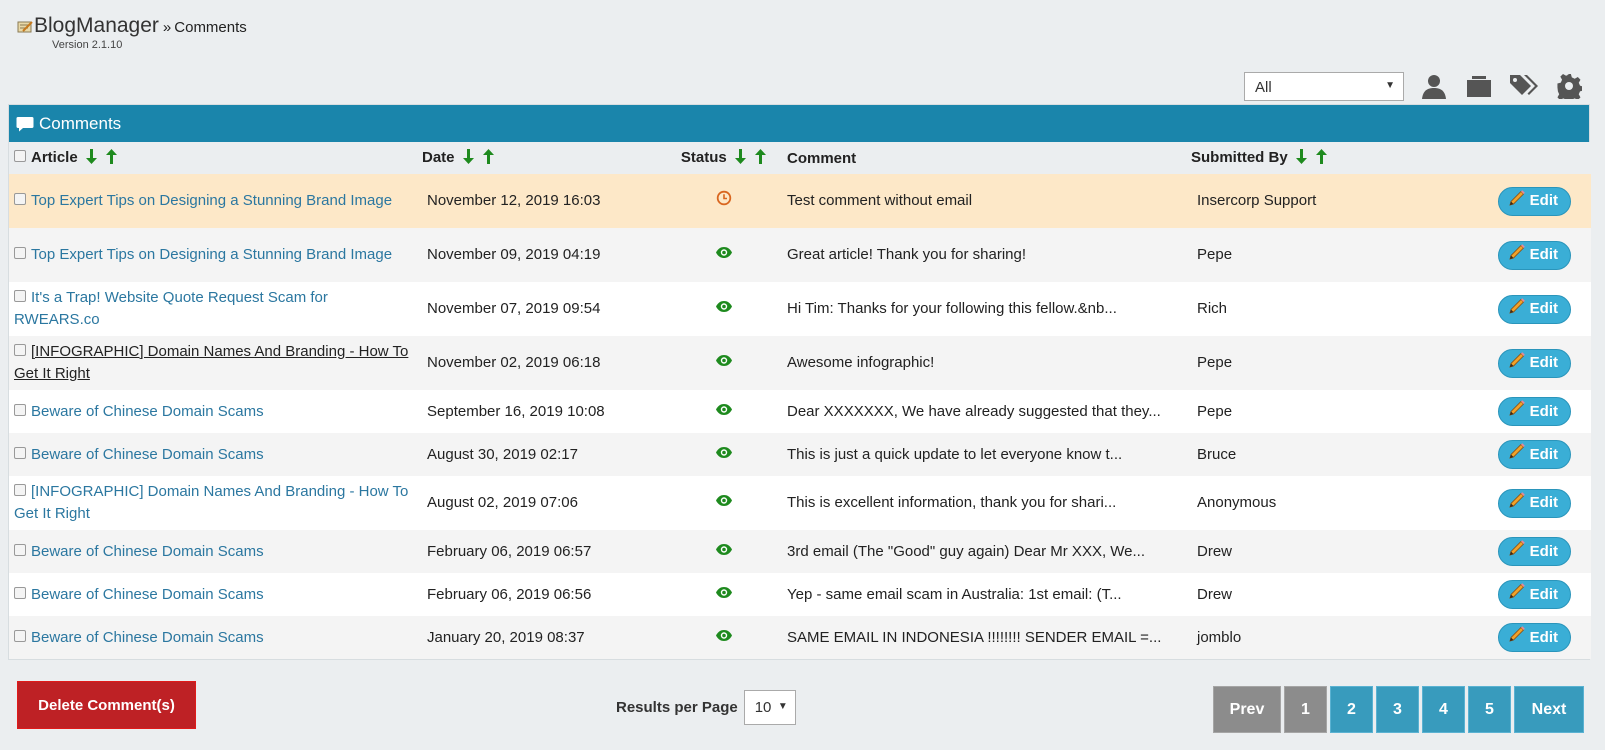  What do you see at coordinates (20, 155) in the screenshot?
I see `select-all-checkbox` at bounding box center [20, 155].